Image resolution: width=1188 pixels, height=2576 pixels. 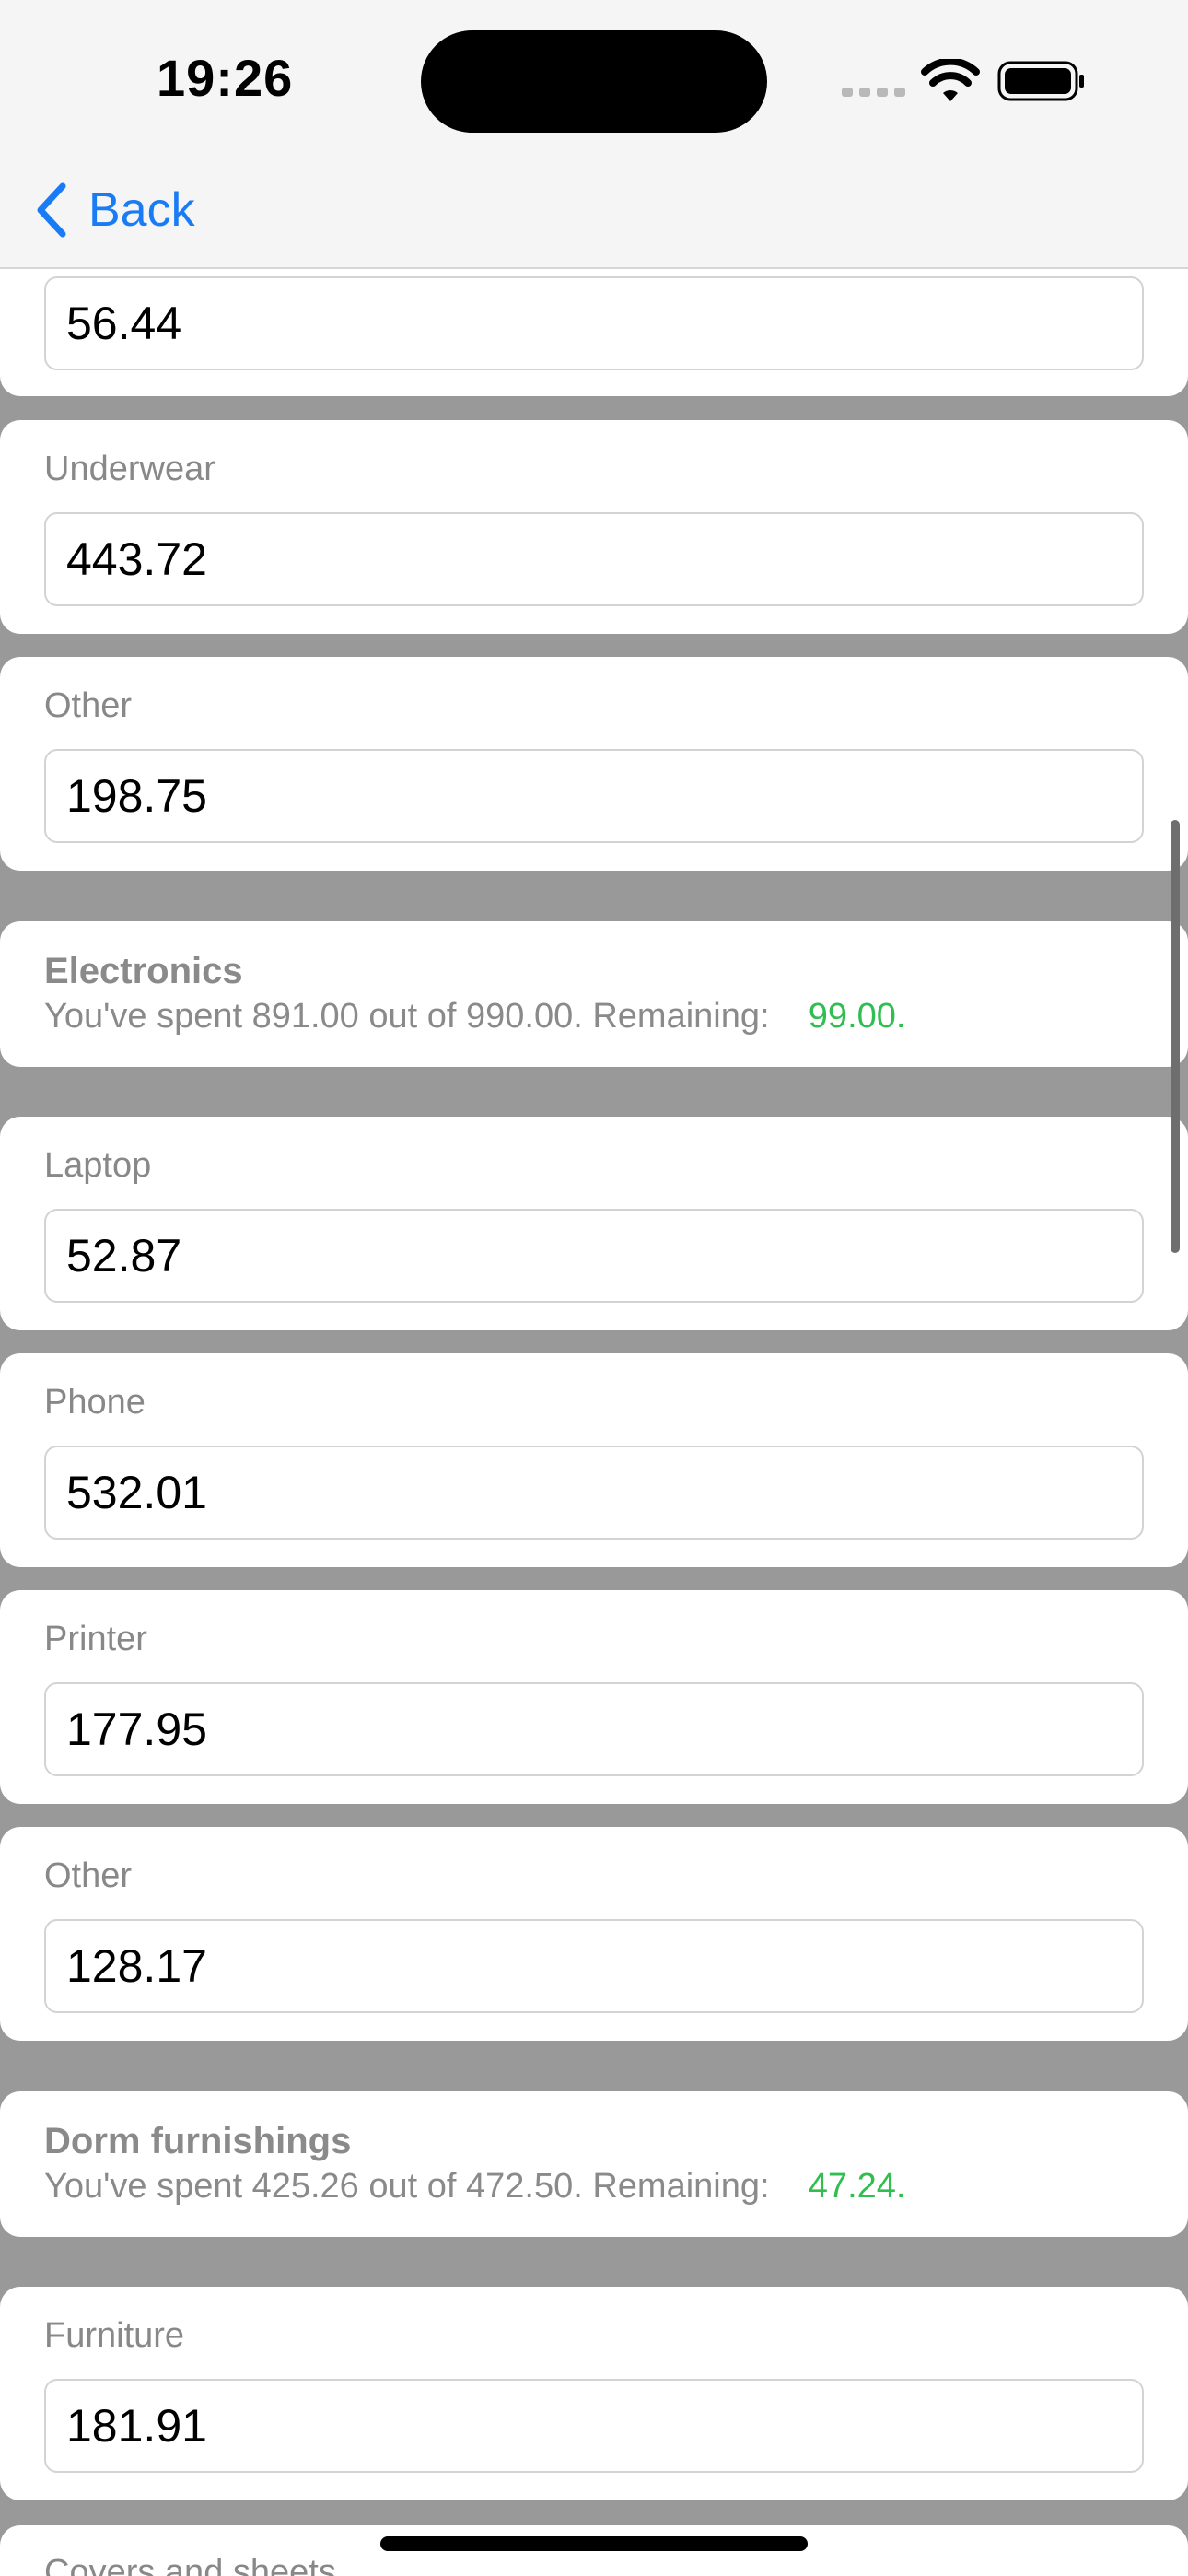 I want to click on back-button: Back, so click(x=114, y=210).